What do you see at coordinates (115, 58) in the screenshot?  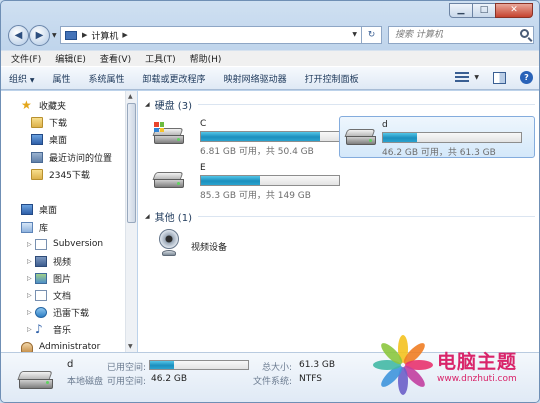 I see `menu-view: 查看(V)` at bounding box center [115, 58].